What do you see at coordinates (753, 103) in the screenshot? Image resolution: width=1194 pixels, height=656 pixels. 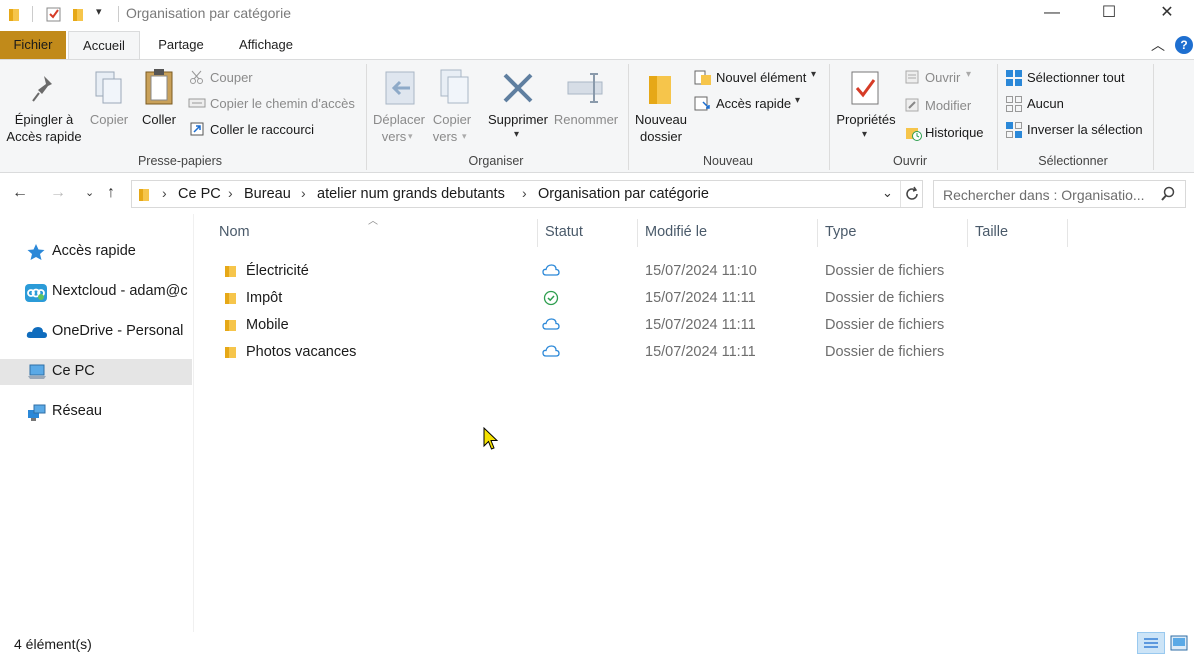 I see `easy-access-button: Accès rapide` at bounding box center [753, 103].